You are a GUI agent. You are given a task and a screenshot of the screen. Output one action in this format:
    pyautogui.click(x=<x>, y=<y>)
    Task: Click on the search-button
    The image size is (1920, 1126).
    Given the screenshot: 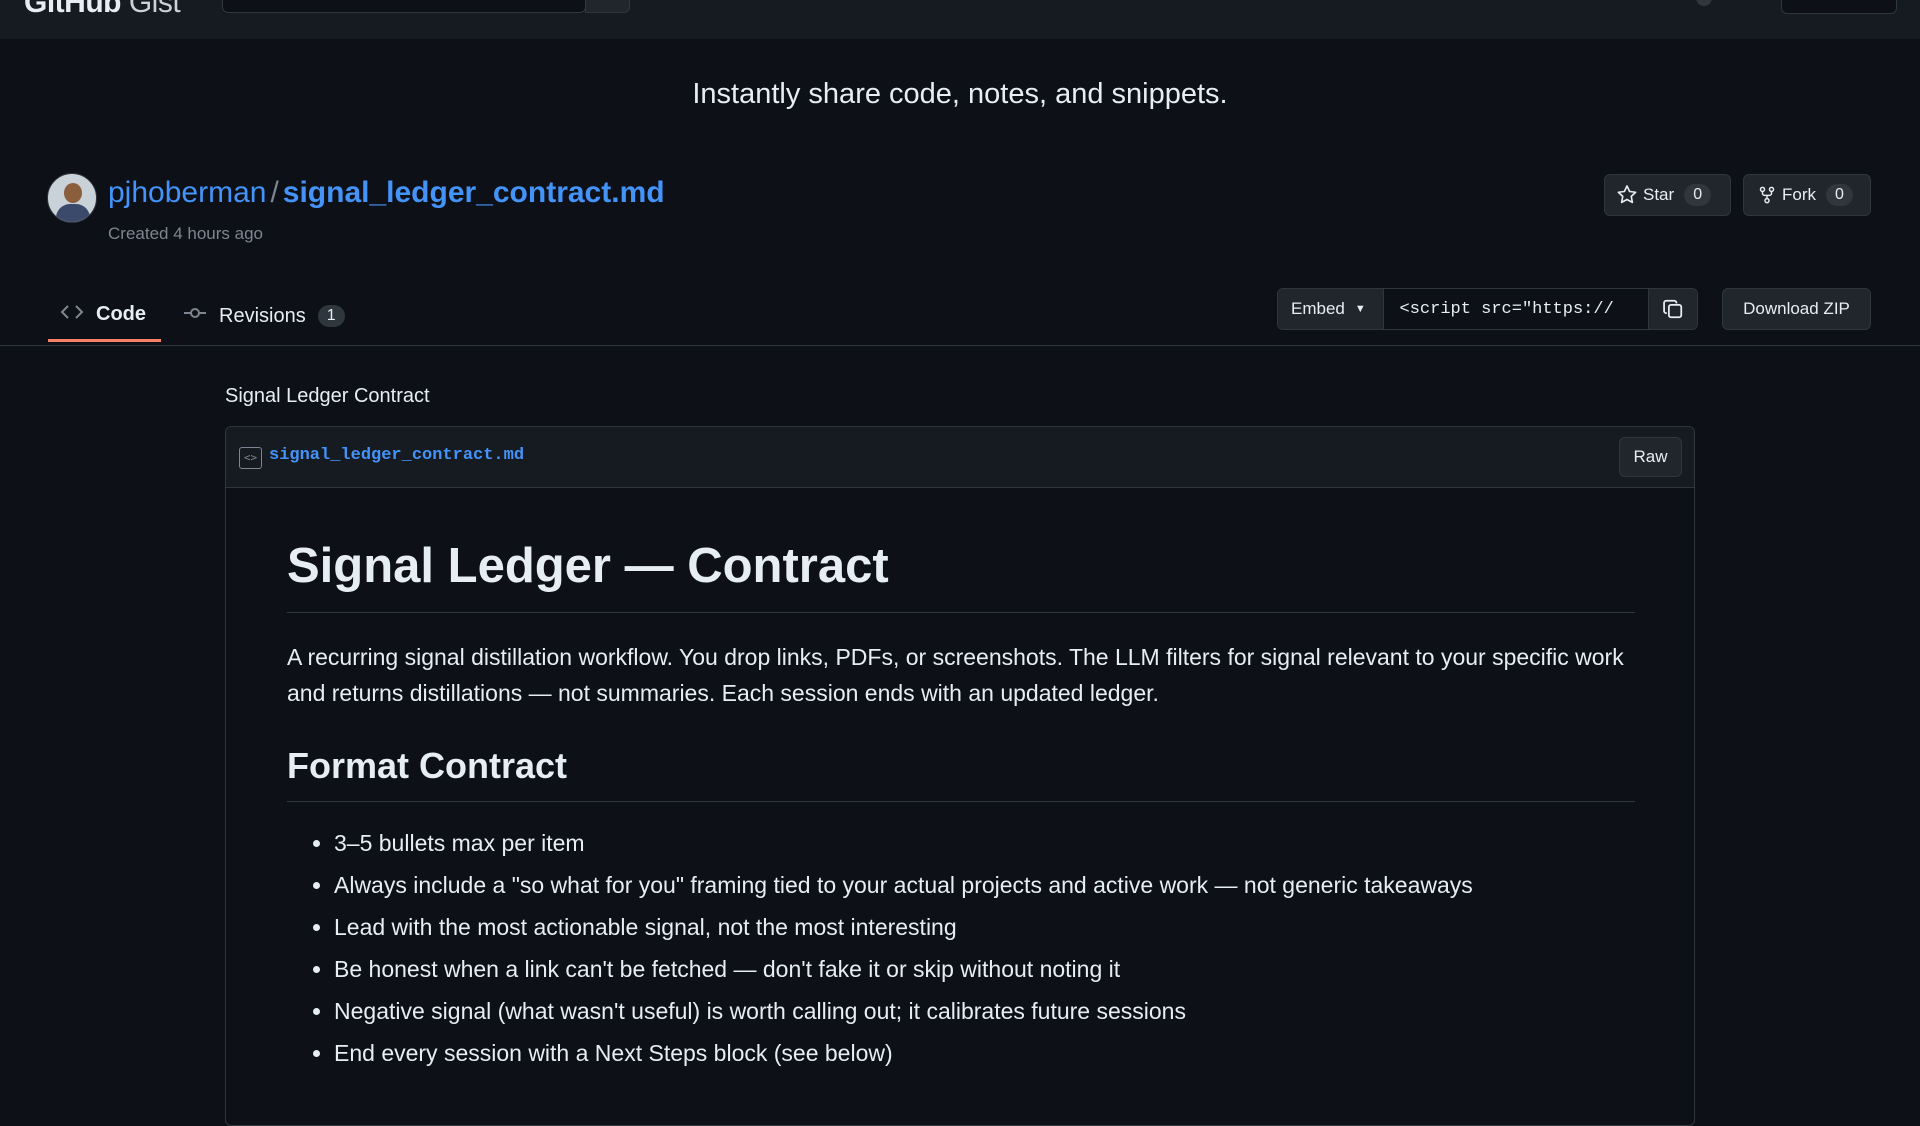 What is the action you would take?
    pyautogui.click(x=607, y=6)
    